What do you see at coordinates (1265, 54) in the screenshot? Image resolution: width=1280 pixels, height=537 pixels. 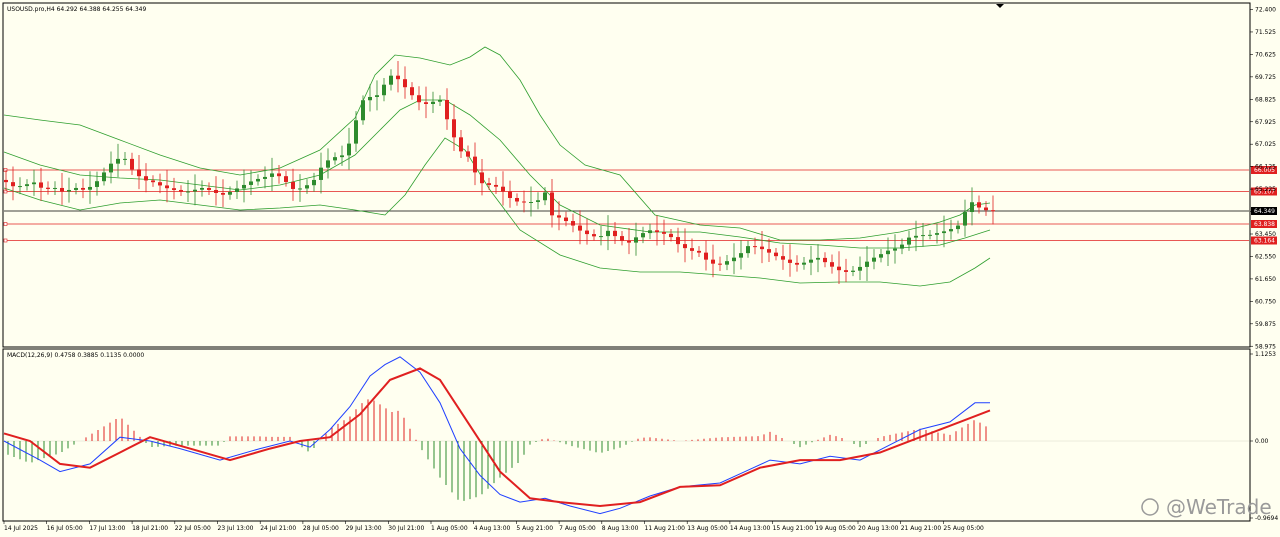 I see `price-tick-label: 70.625` at bounding box center [1265, 54].